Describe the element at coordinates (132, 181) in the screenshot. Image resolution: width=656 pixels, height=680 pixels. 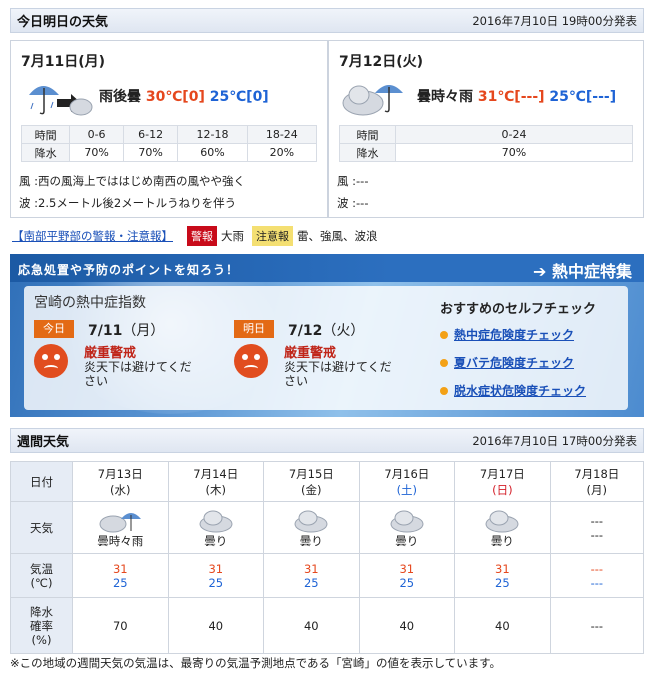
I see `wind-forecast: 風 :西の風海上でははじめ南西の風やや強く` at that location.